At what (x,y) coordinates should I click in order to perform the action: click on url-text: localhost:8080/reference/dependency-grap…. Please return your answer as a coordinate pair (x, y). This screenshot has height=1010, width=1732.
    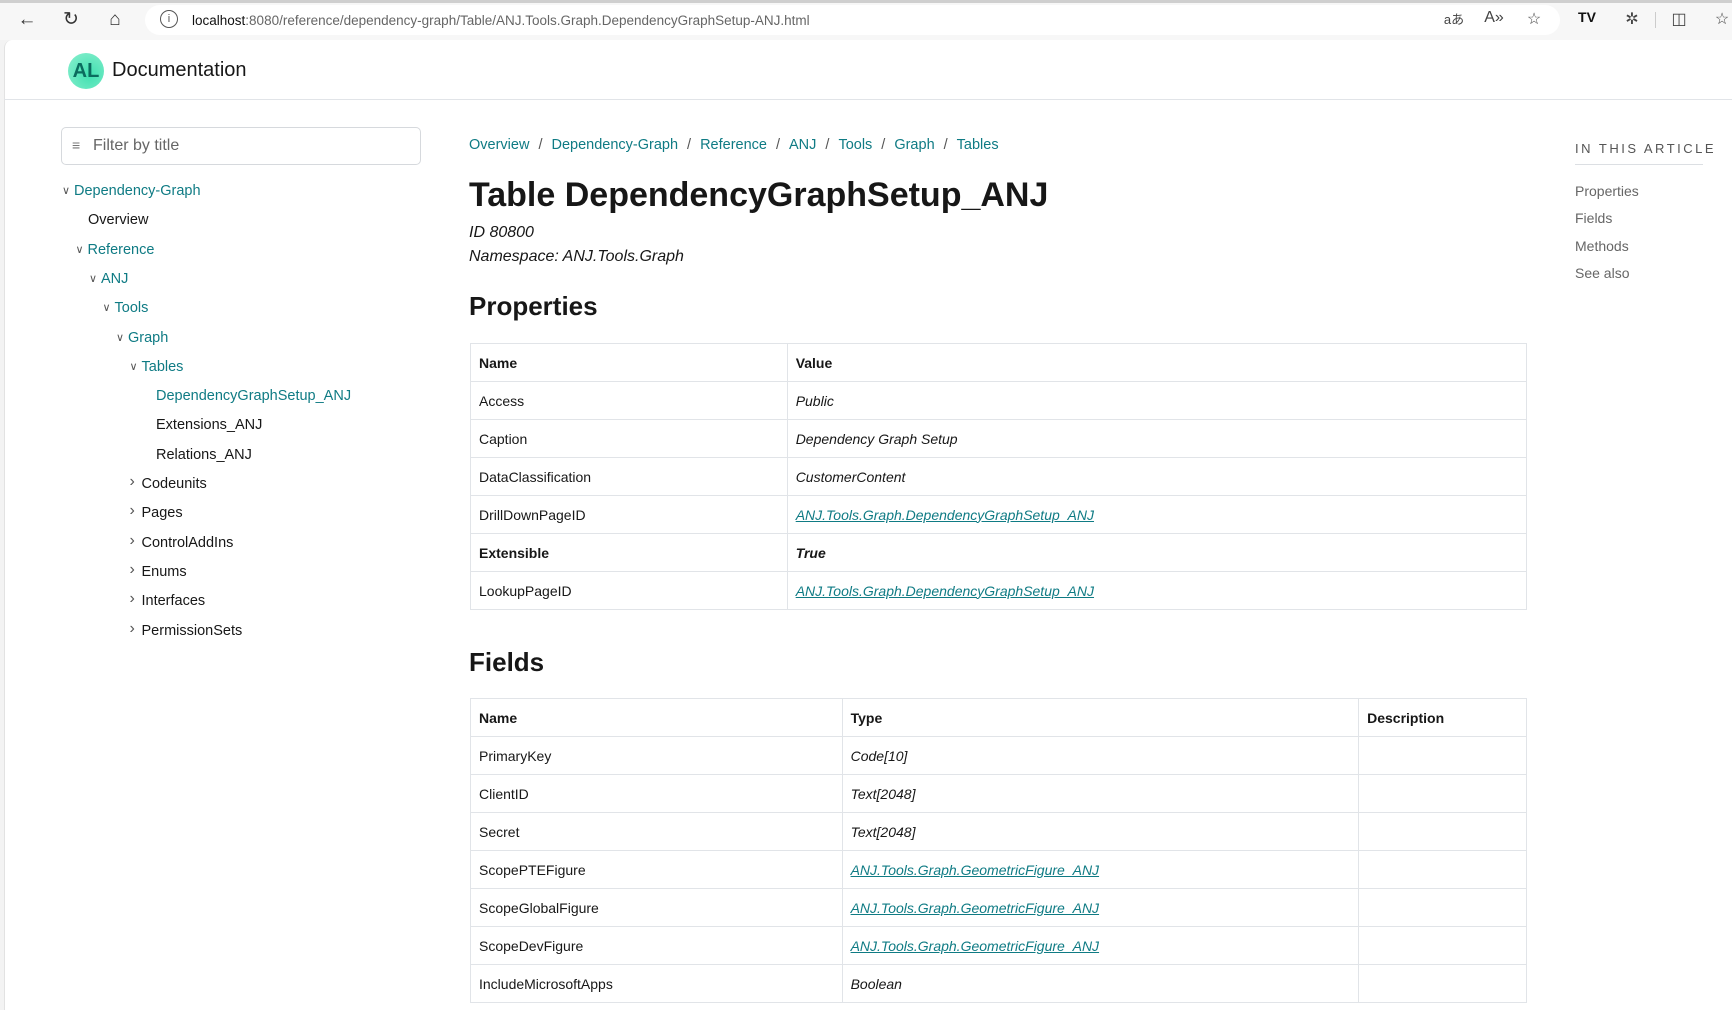
    Looking at the image, I should click on (501, 20).